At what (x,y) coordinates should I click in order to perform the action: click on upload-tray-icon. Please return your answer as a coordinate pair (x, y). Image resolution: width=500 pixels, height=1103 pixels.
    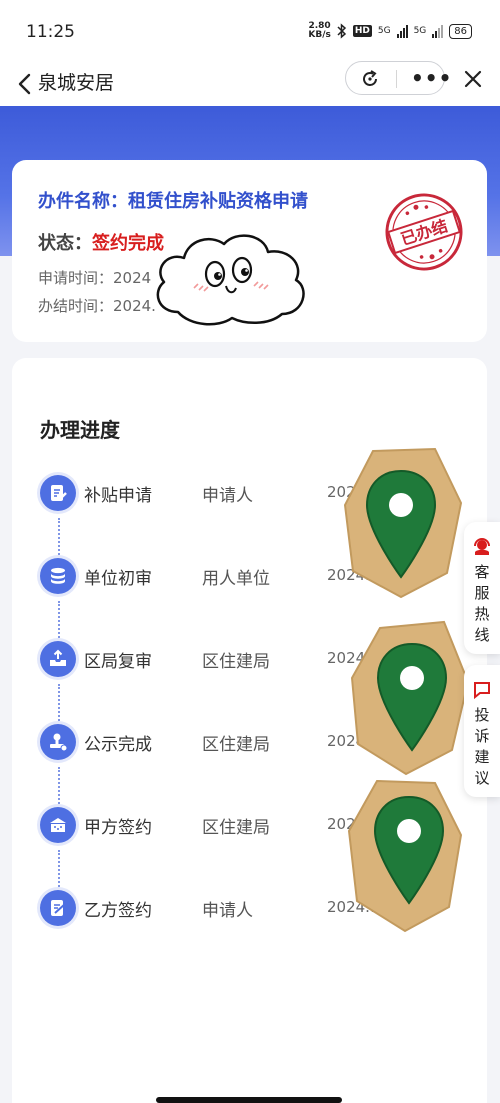
    Looking at the image, I should click on (58, 659).